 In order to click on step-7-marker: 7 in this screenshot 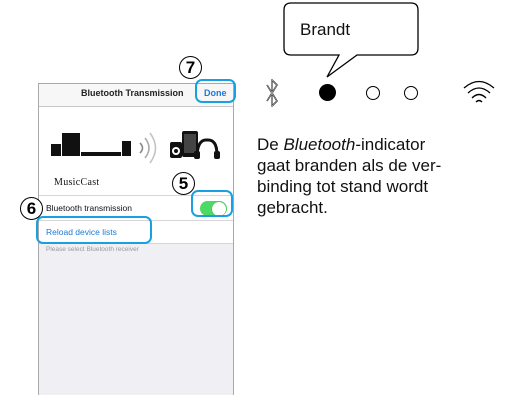, I will do `click(190, 67)`.